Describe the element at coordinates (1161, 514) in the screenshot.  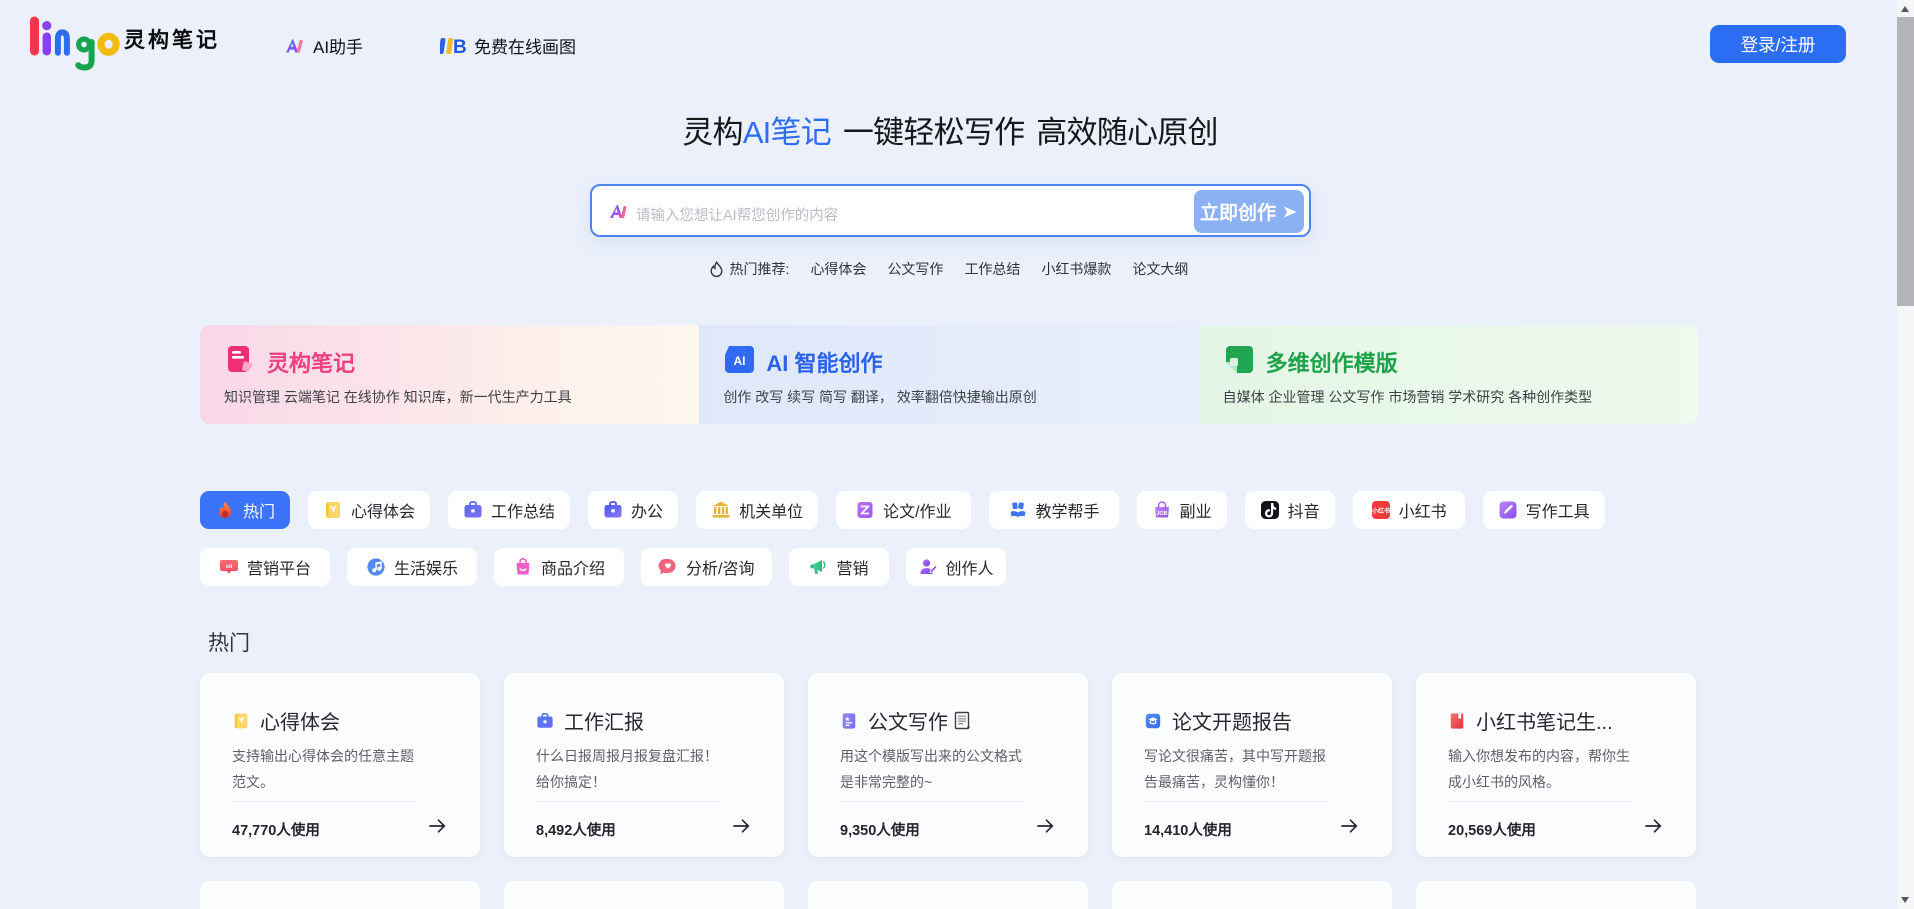
I see `svg-text: JOB` at that location.